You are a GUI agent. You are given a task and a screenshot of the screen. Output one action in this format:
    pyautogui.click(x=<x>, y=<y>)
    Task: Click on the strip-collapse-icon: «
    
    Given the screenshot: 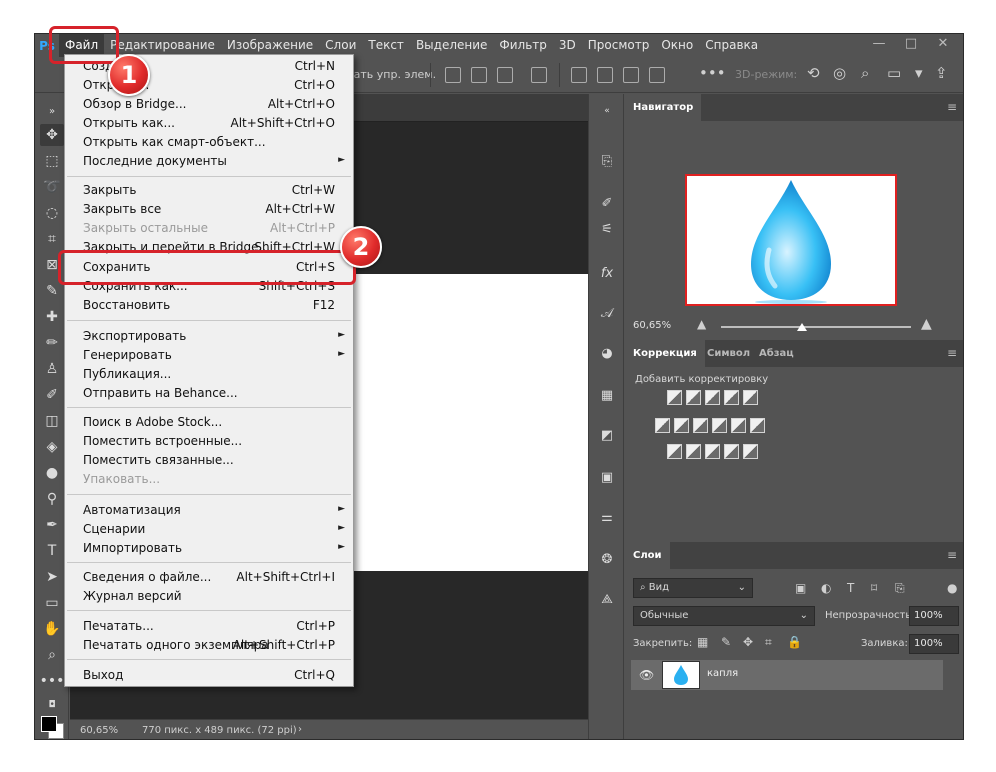 What is the action you would take?
    pyautogui.click(x=607, y=111)
    